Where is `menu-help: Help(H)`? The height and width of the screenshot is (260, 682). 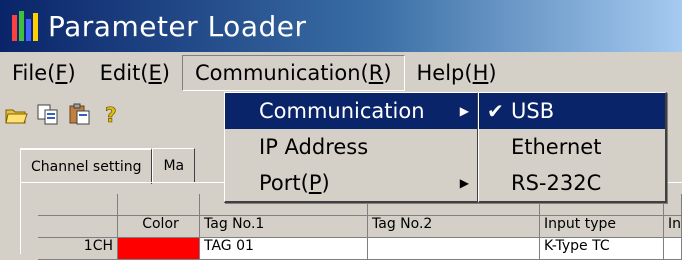
menu-help: Help(H) is located at coordinates (457, 73).